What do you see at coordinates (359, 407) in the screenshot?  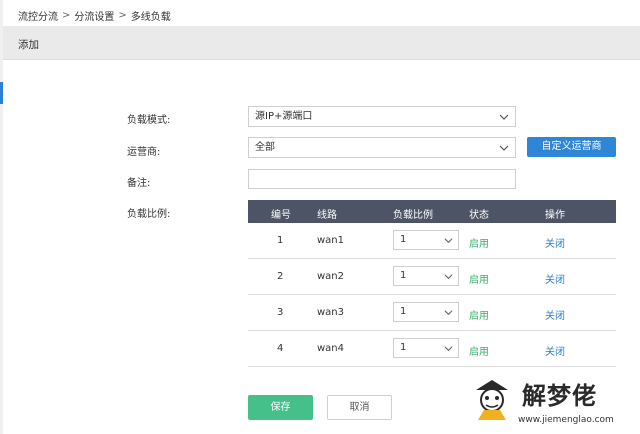 I see `cancel-button: 取消` at bounding box center [359, 407].